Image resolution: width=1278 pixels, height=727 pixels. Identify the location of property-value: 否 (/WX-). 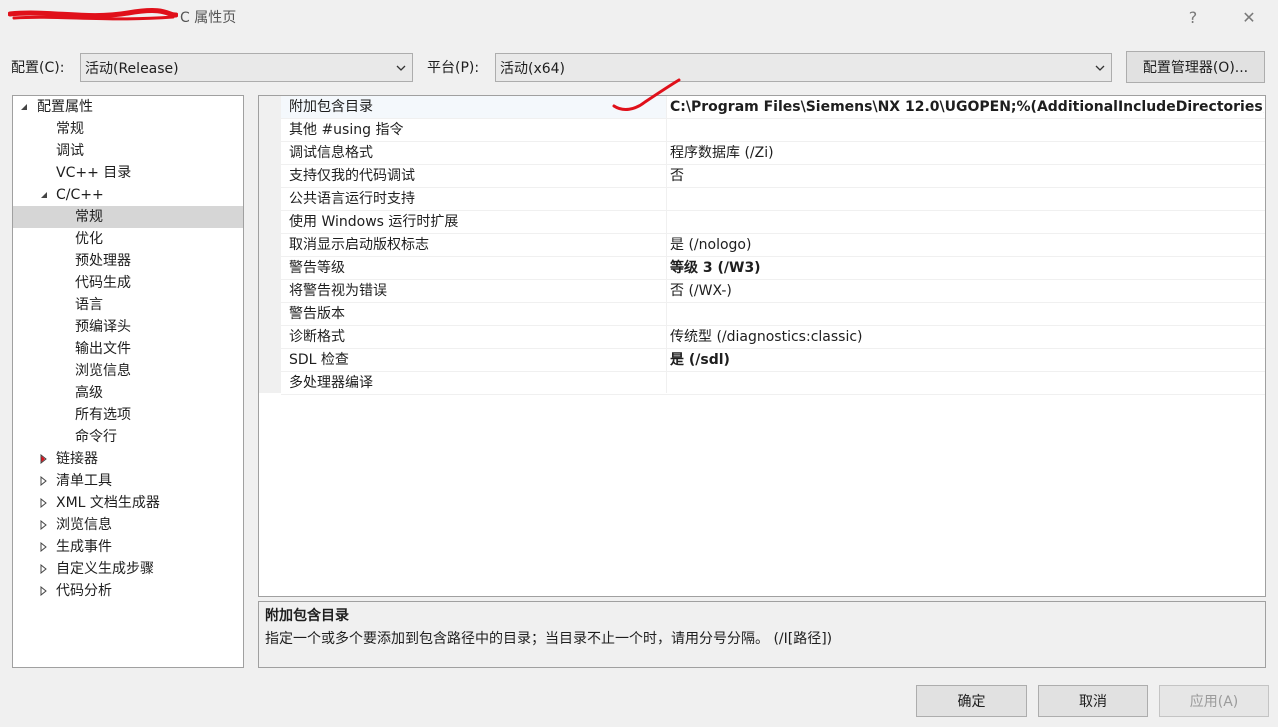
(967, 291).